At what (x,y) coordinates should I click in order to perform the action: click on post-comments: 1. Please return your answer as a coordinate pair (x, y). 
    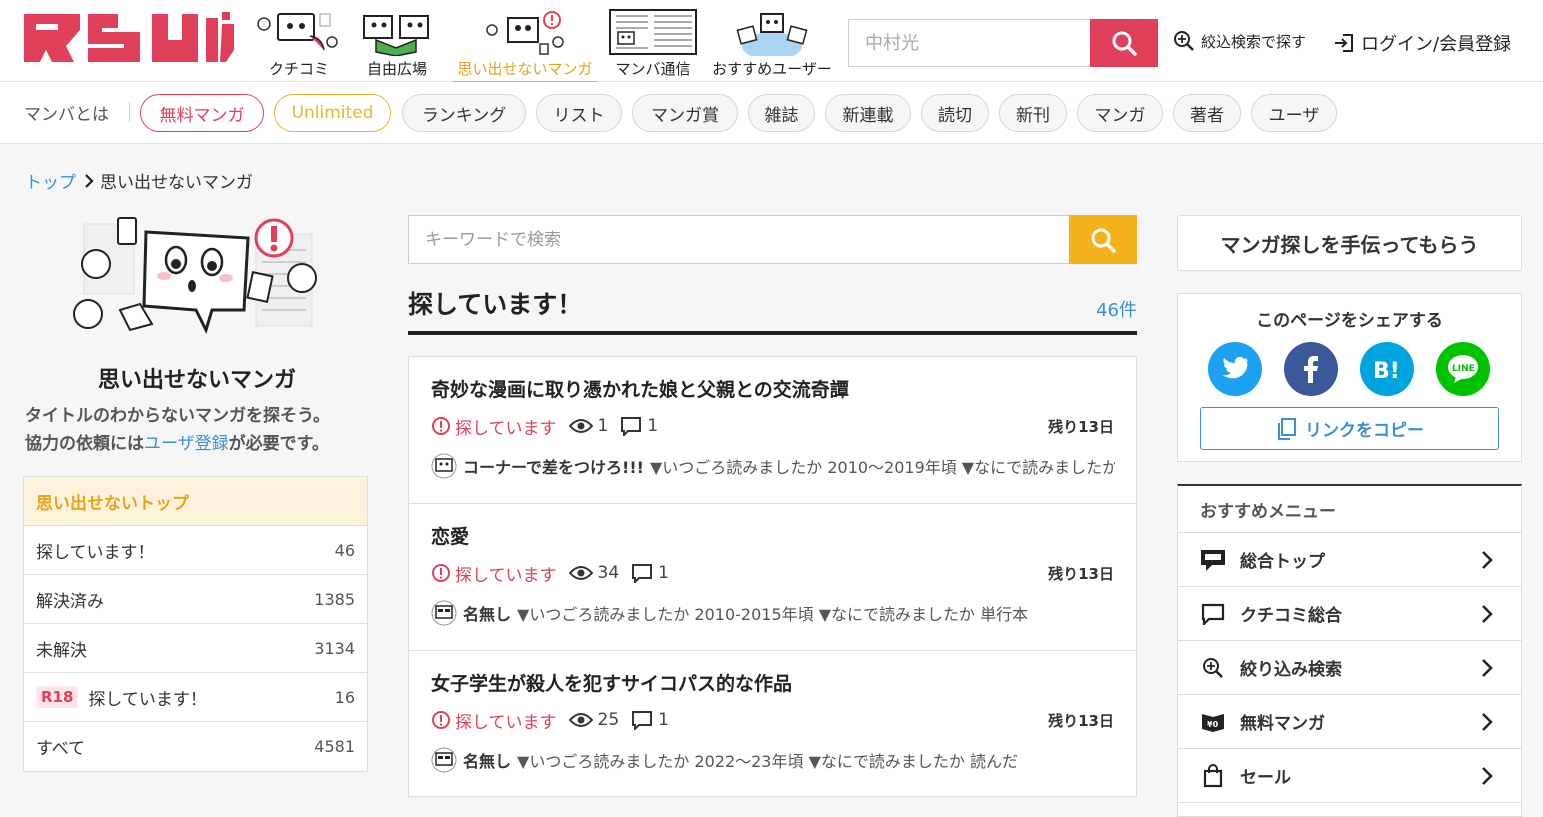
    Looking at the image, I should click on (650, 720).